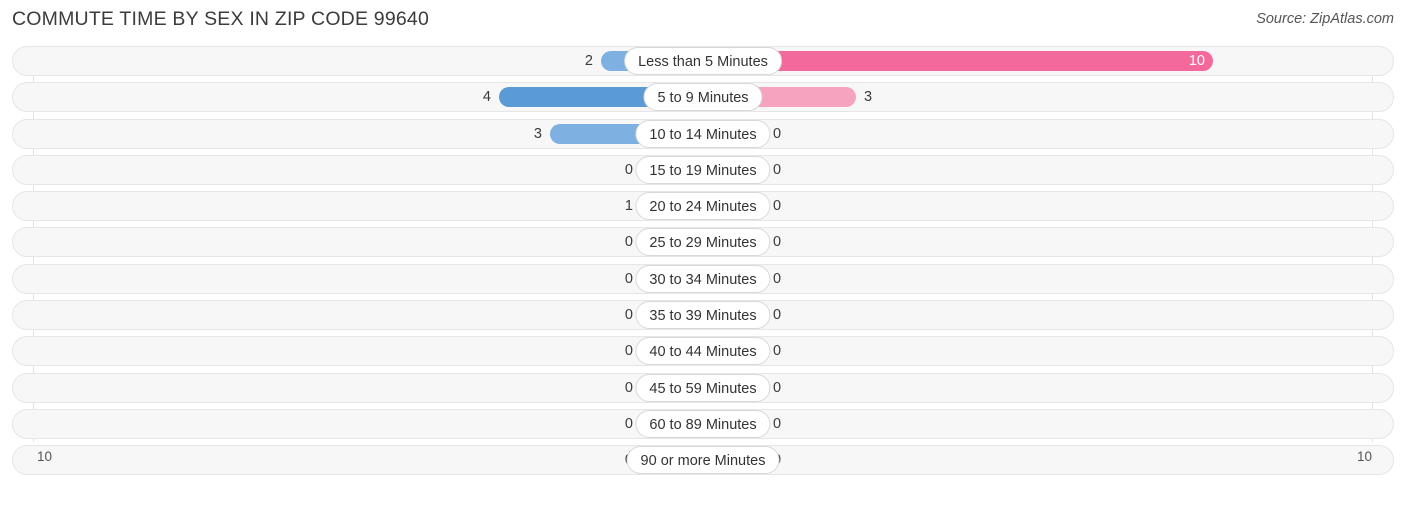  I want to click on bar-row: 2 10 Less than 5 Minutes, so click(703, 61).